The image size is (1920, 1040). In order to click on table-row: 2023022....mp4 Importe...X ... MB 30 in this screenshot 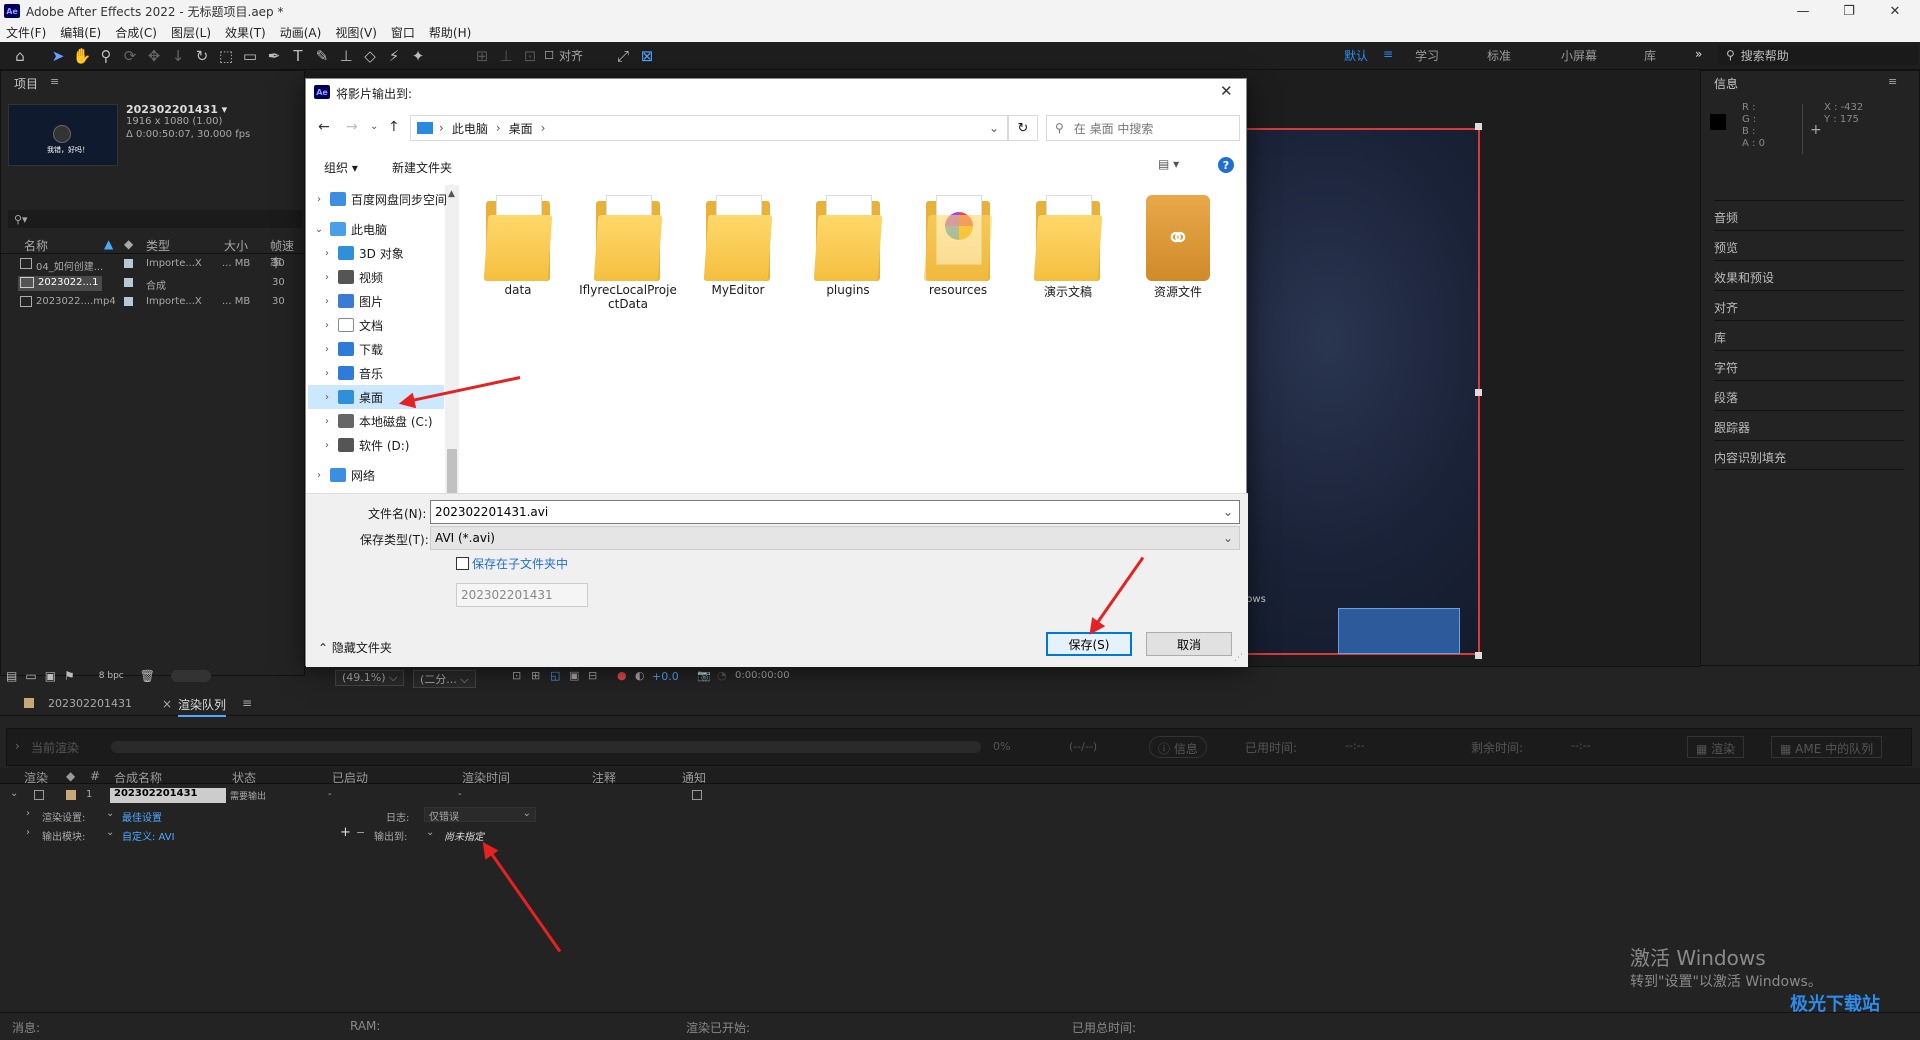, I will do `click(152, 303)`.